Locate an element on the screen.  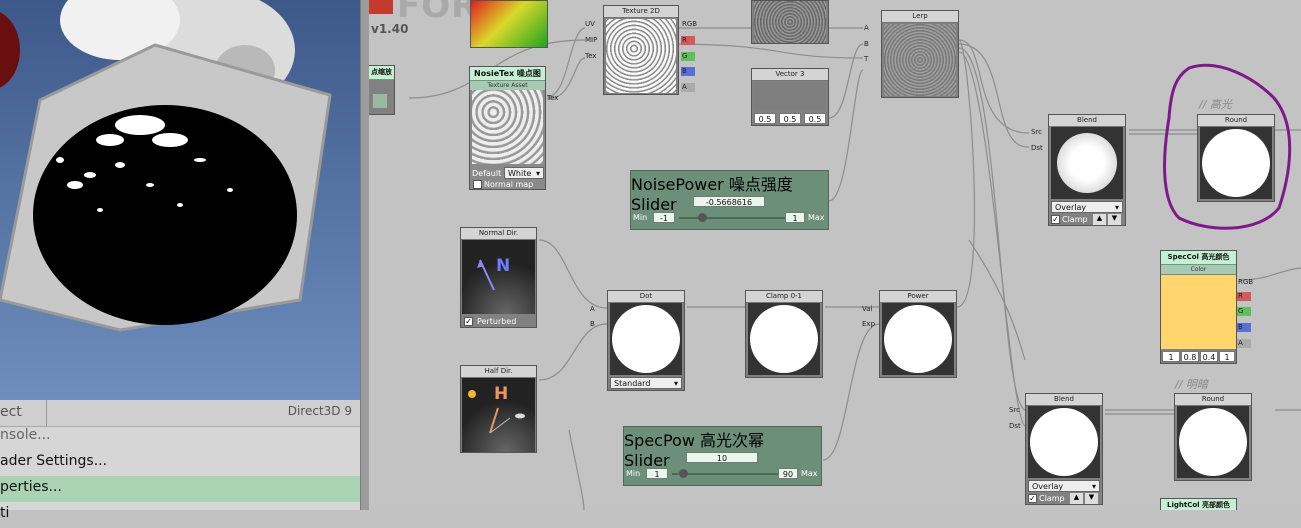
mip-input-port: MIP is located at coordinates (591, 40).